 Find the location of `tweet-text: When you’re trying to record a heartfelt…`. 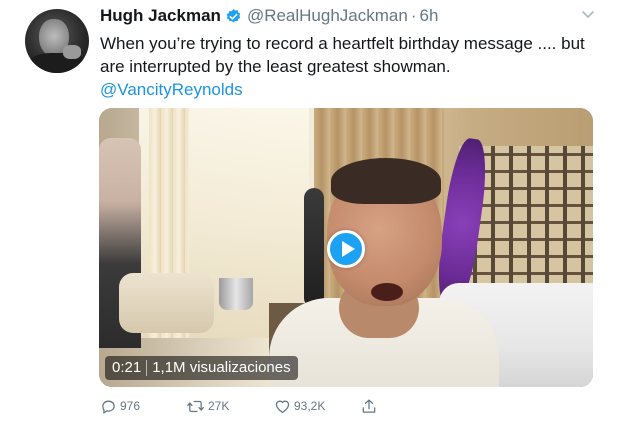

tweet-text: When you’re trying to record a heartfelt… is located at coordinates (355, 55).